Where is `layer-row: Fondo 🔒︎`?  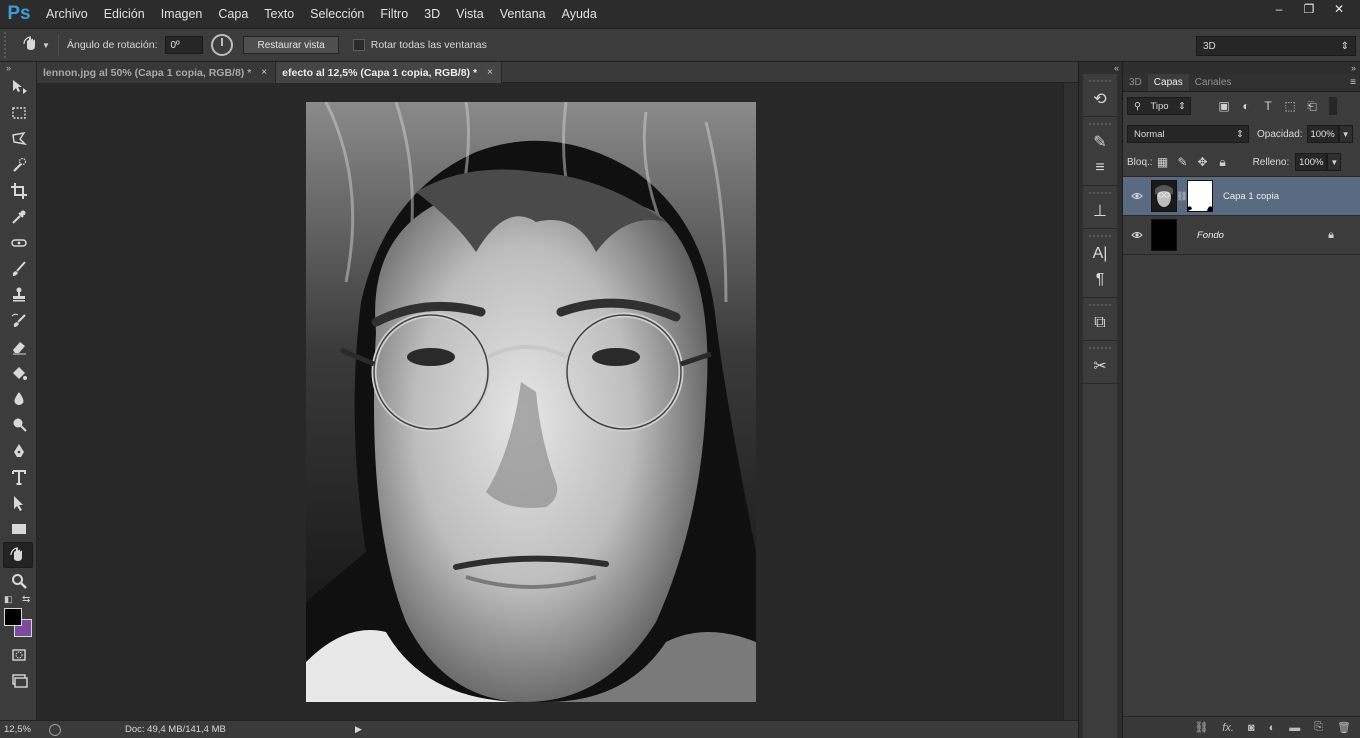
layer-row: Fondo 🔒︎ is located at coordinates (1241, 235).